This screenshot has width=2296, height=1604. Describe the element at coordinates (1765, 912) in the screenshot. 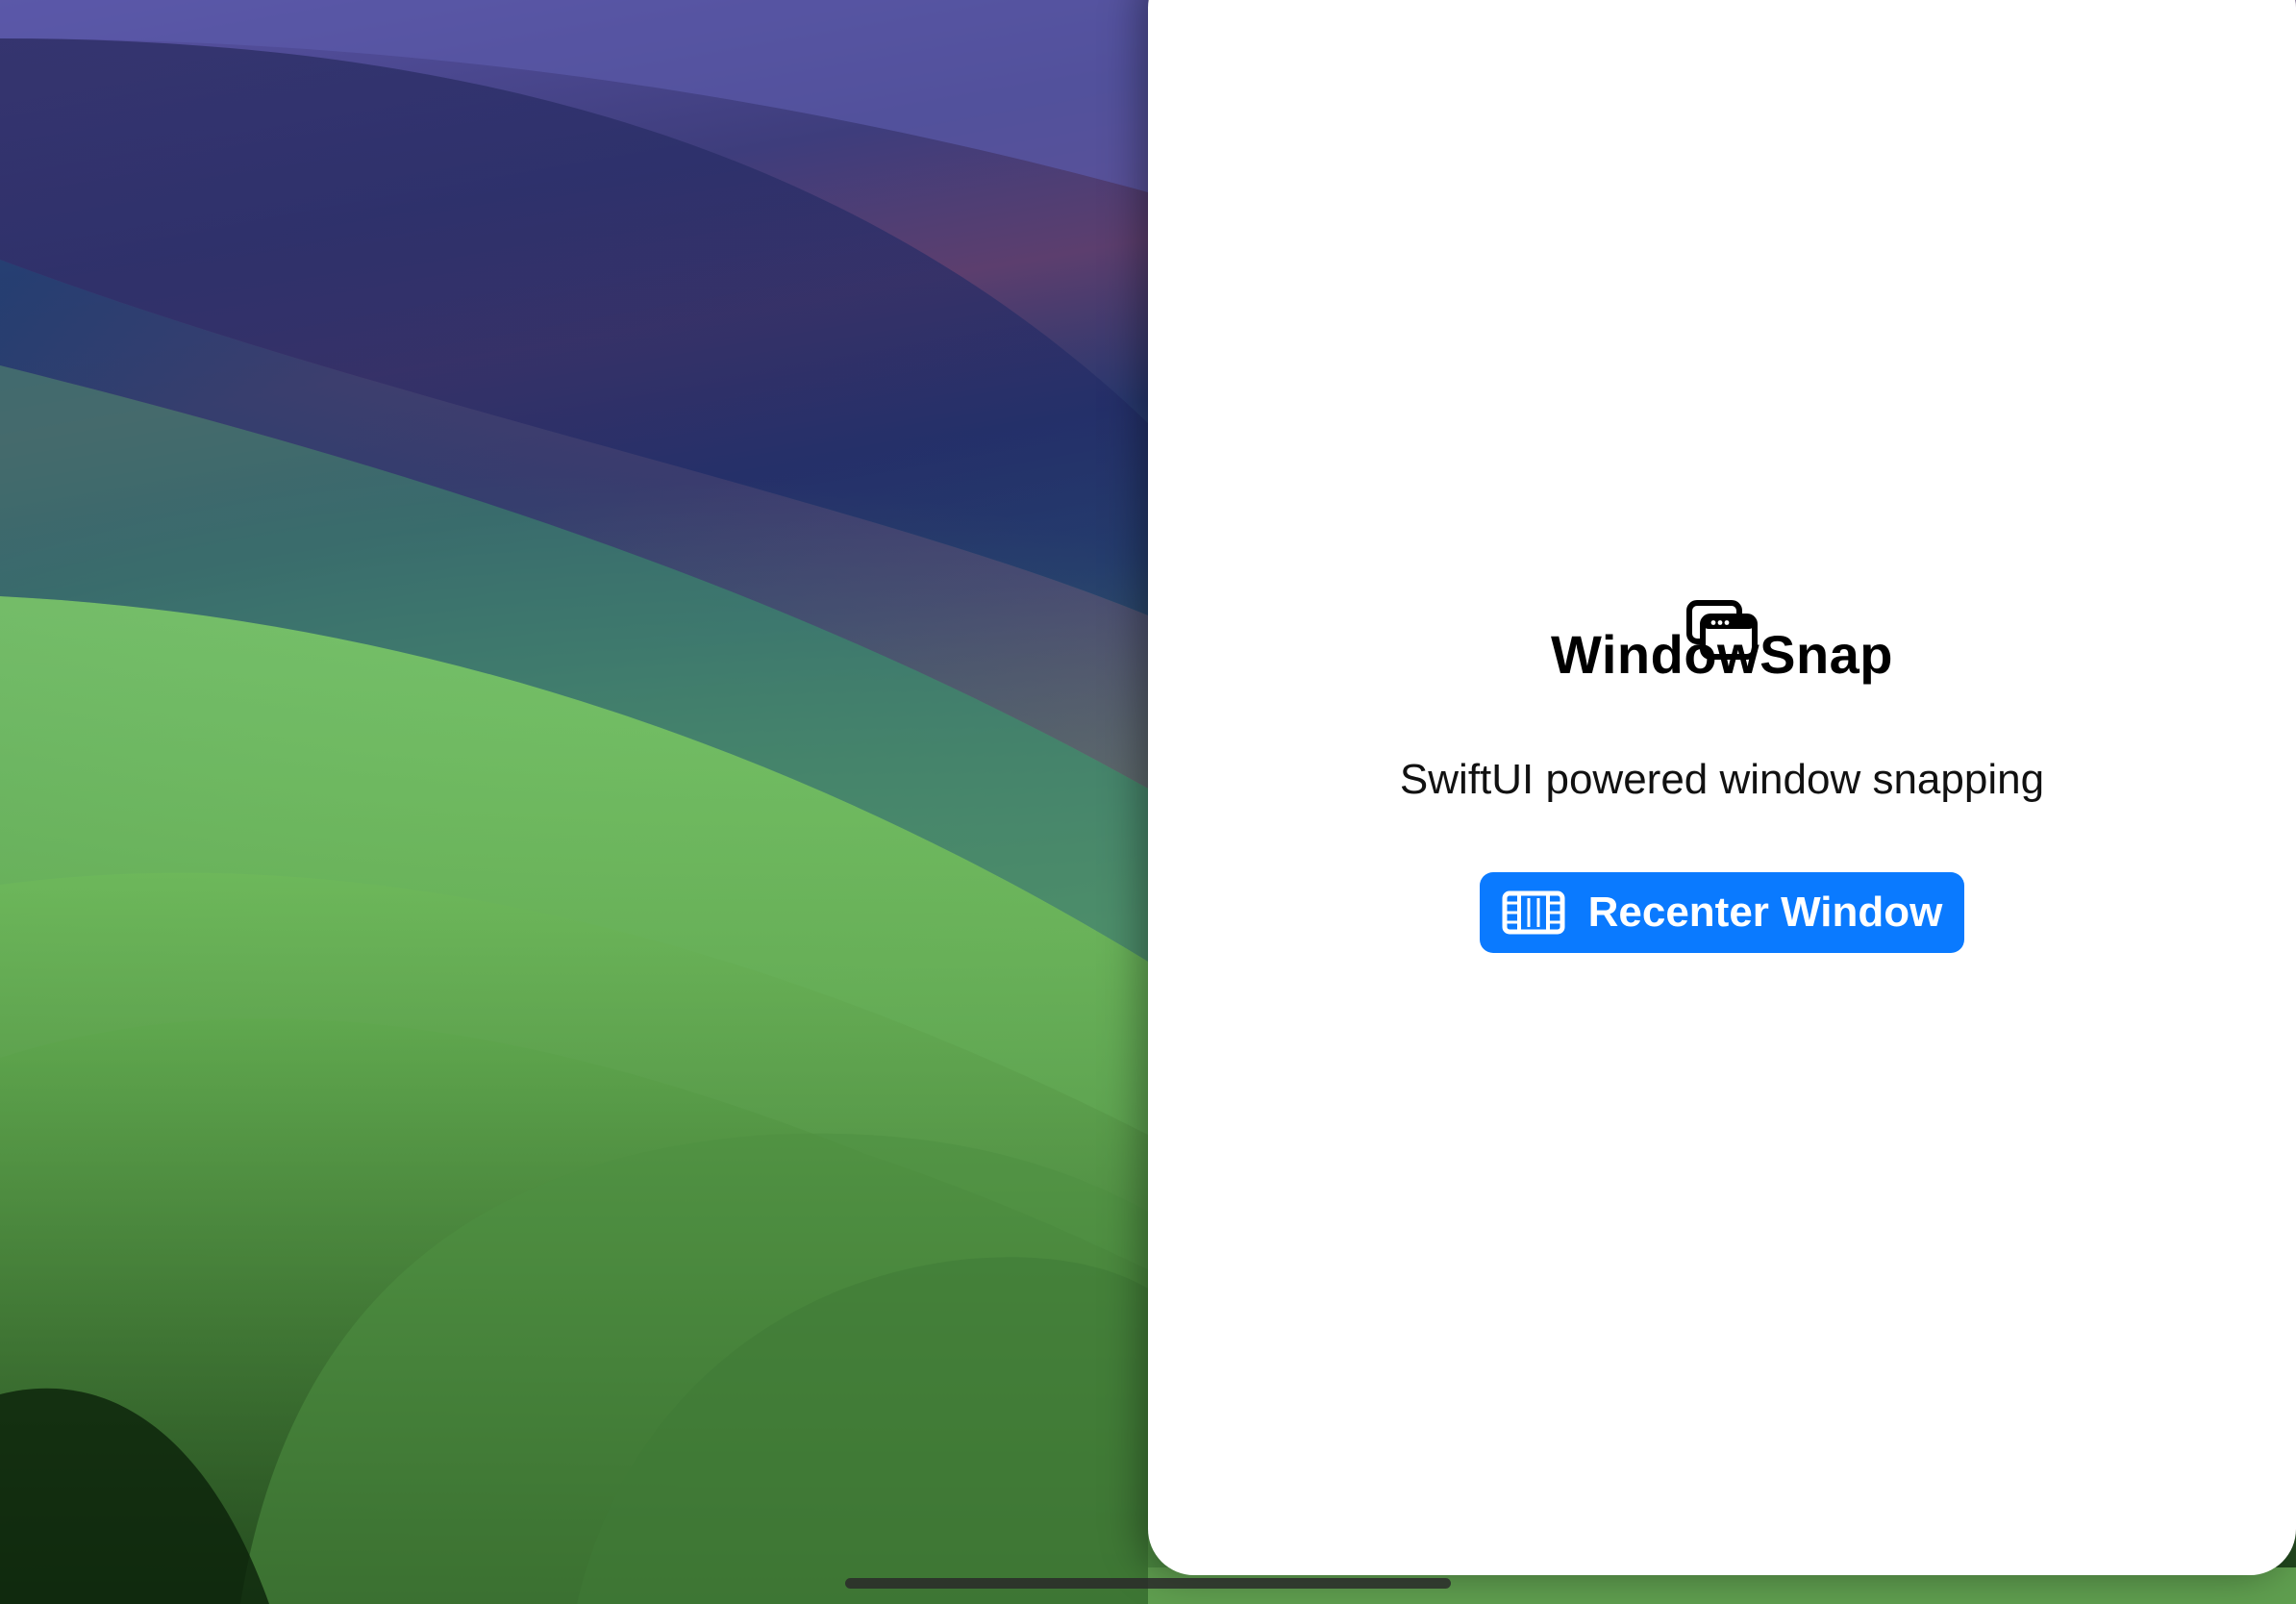

I see `recenter-window-label: Recenter Window` at that location.